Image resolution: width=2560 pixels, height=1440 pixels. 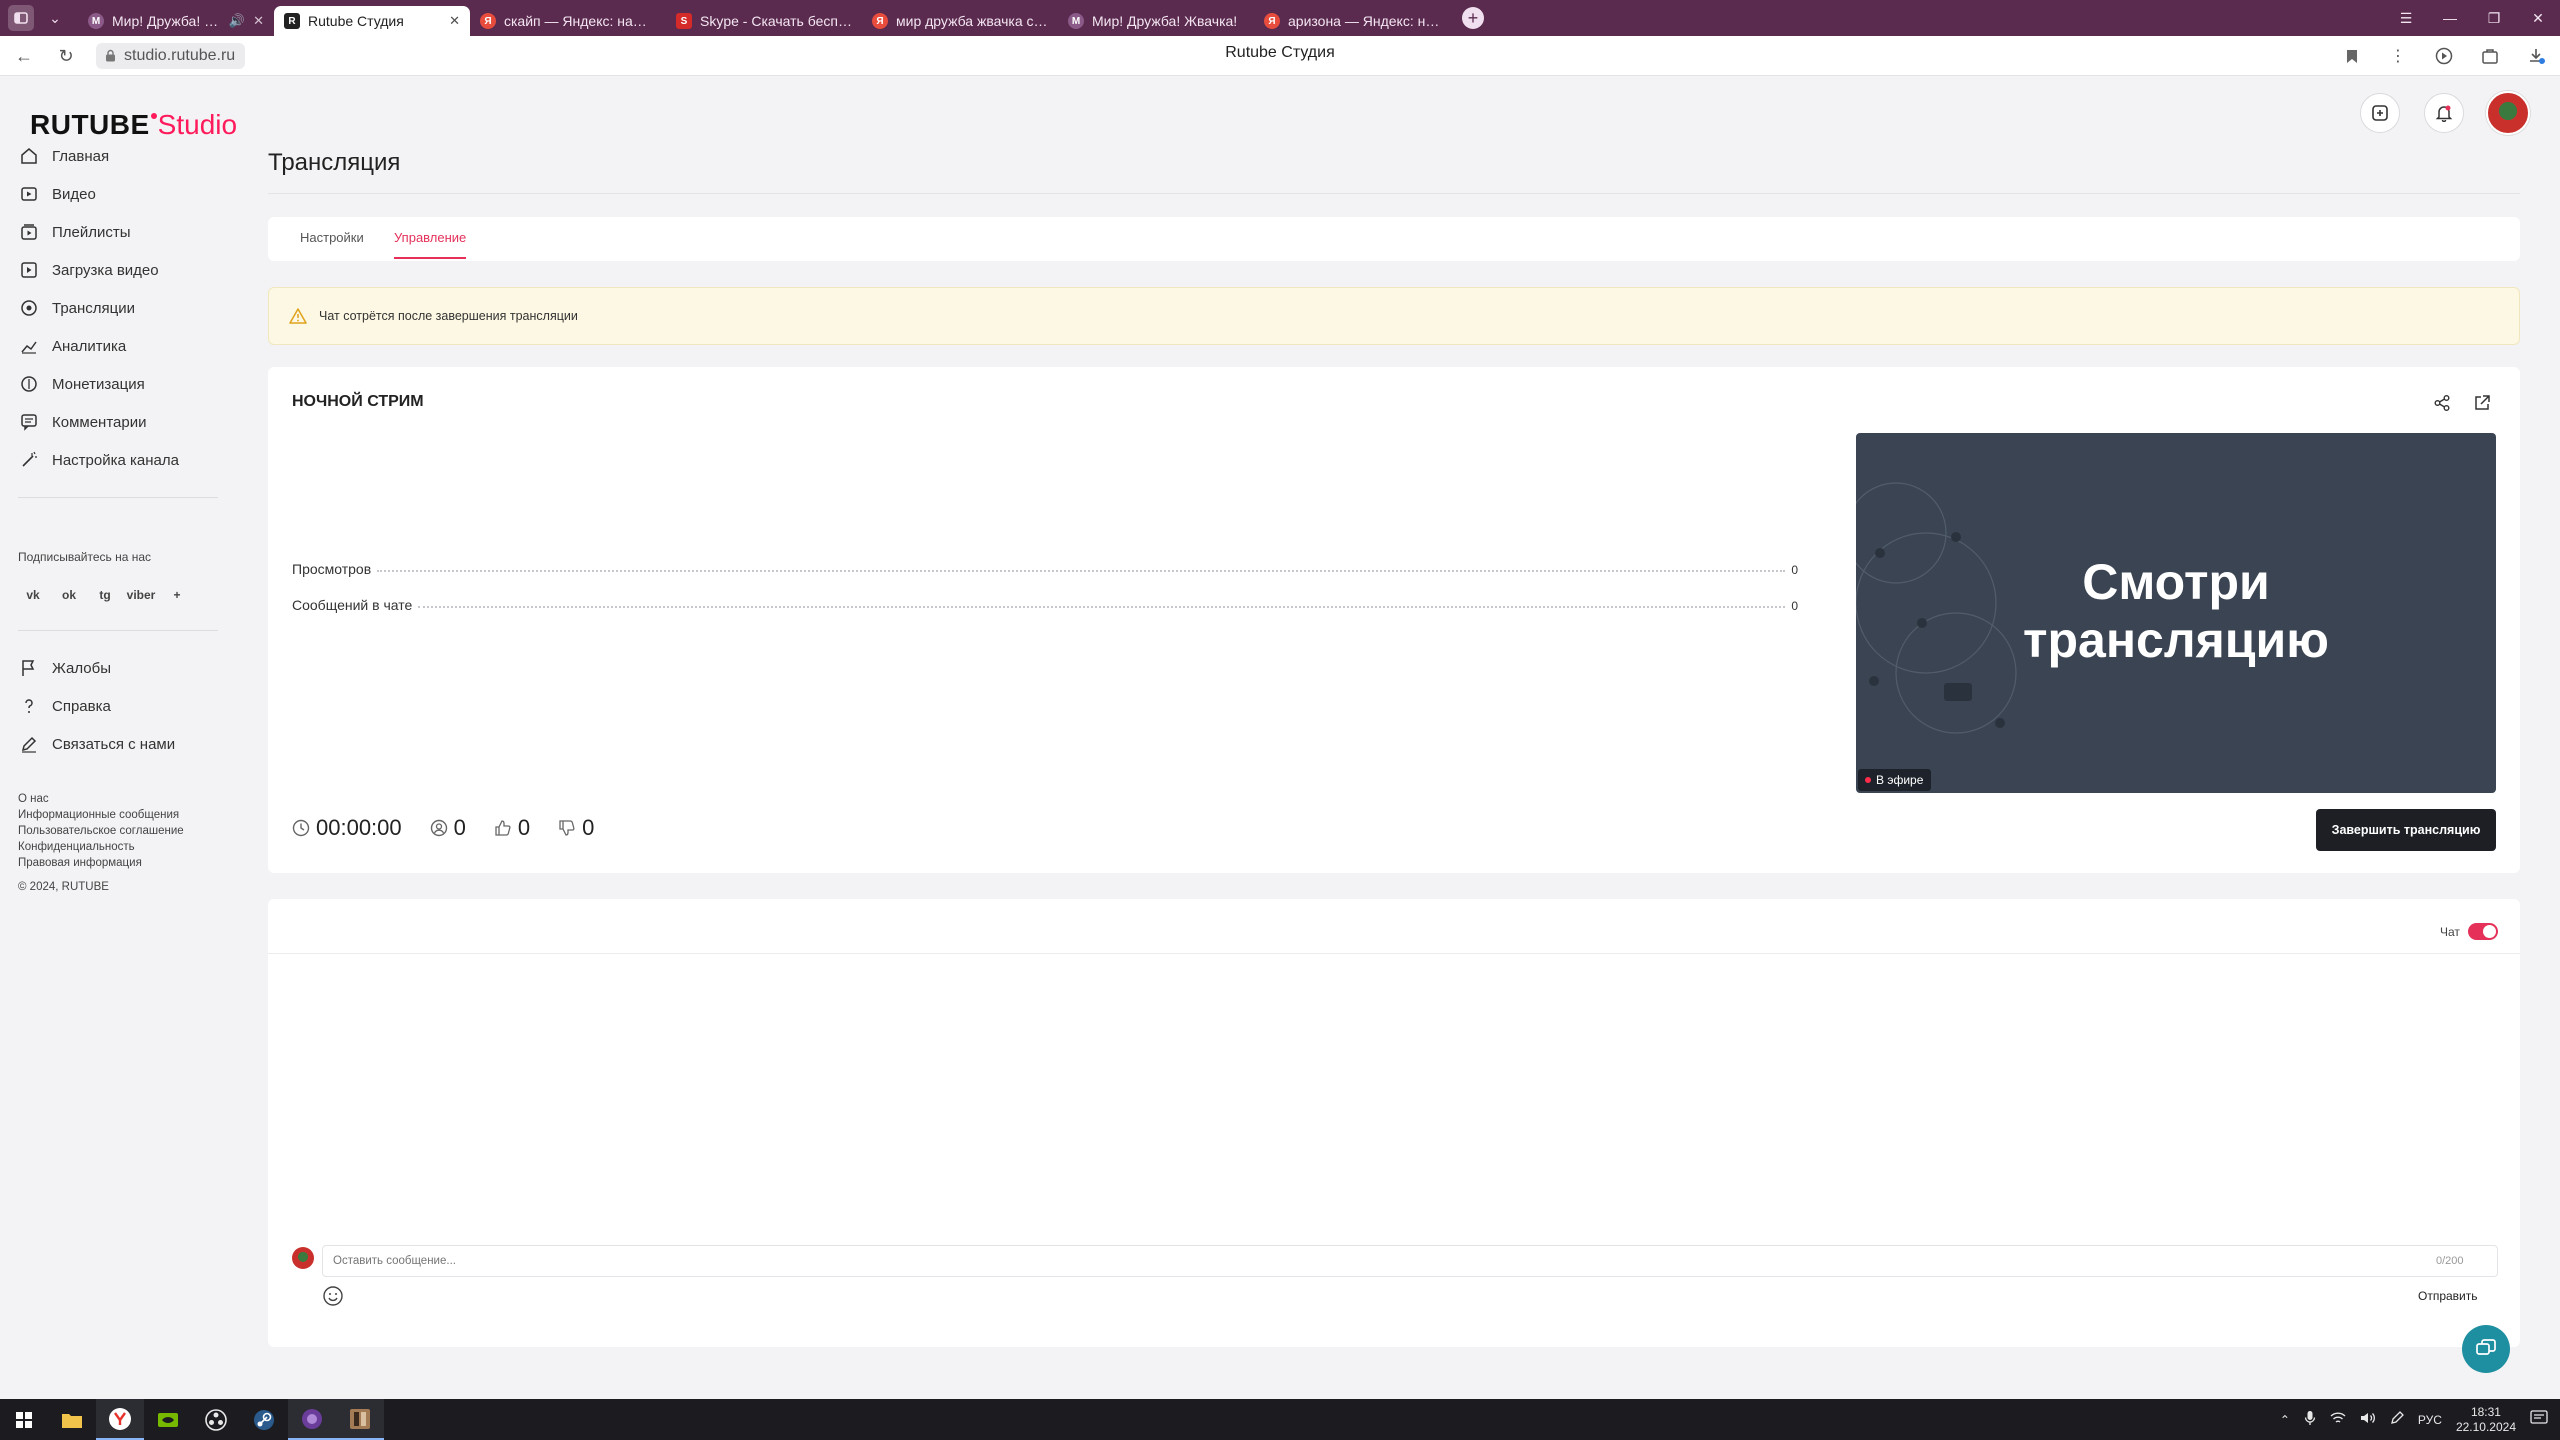 I want to click on taskbar-steam, so click(x=264, y=1419).